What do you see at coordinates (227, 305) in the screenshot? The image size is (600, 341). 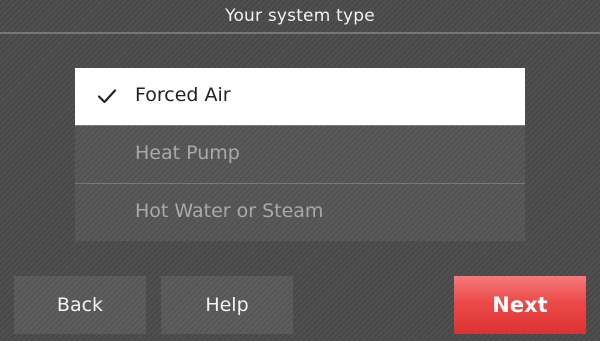 I see `help-button: Help` at bounding box center [227, 305].